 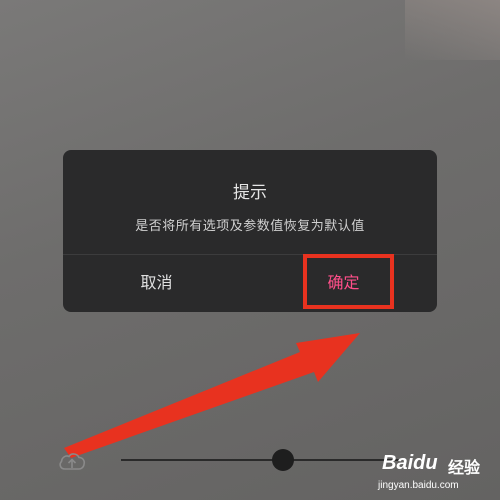 I want to click on cloud-upload-icon, so click(x=72, y=461).